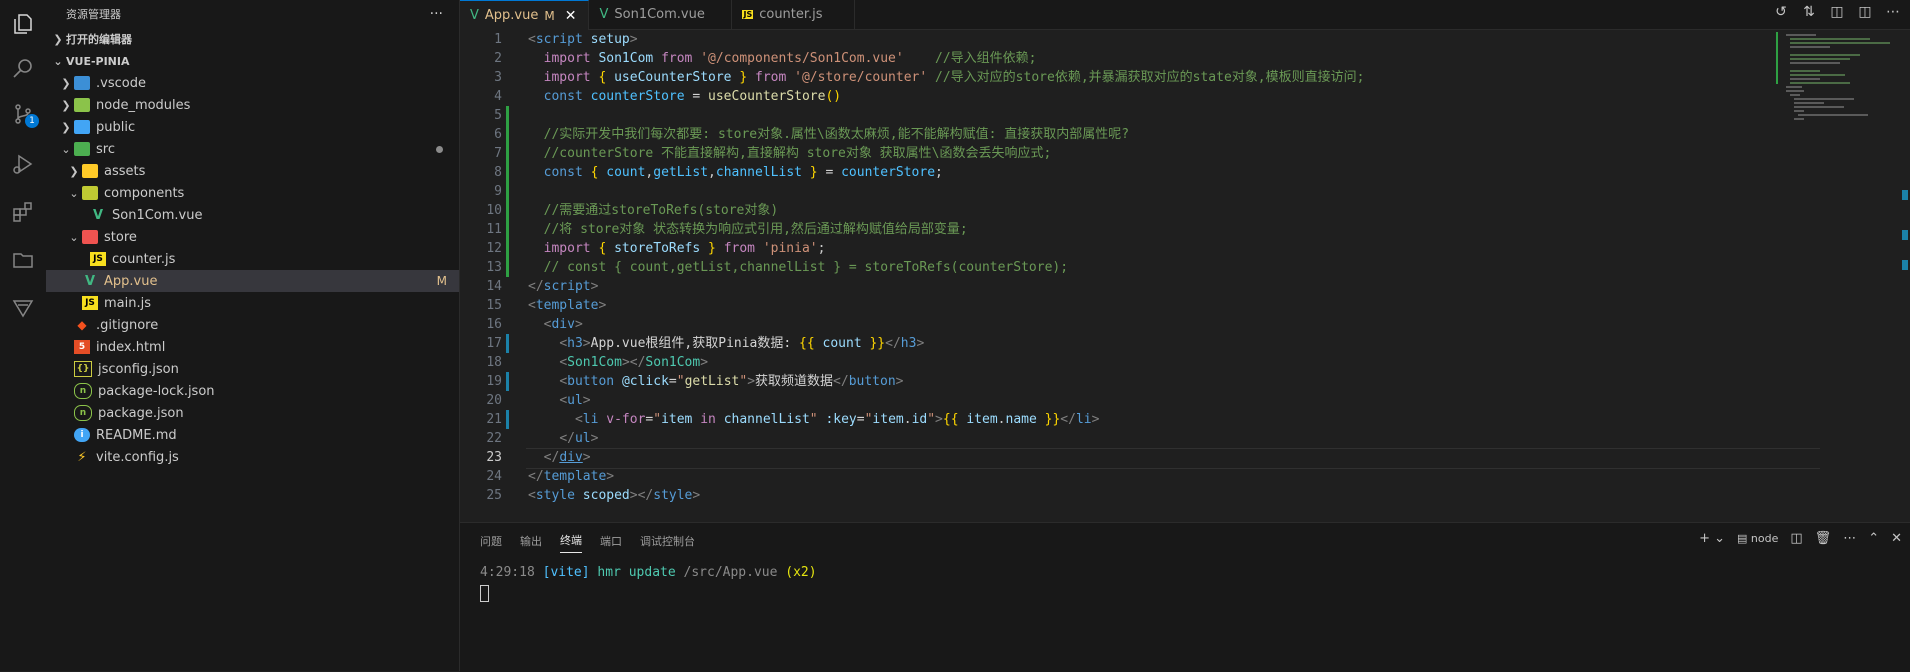 This screenshot has width=1910, height=672. I want to click on tree-item-label: src, so click(105, 149).